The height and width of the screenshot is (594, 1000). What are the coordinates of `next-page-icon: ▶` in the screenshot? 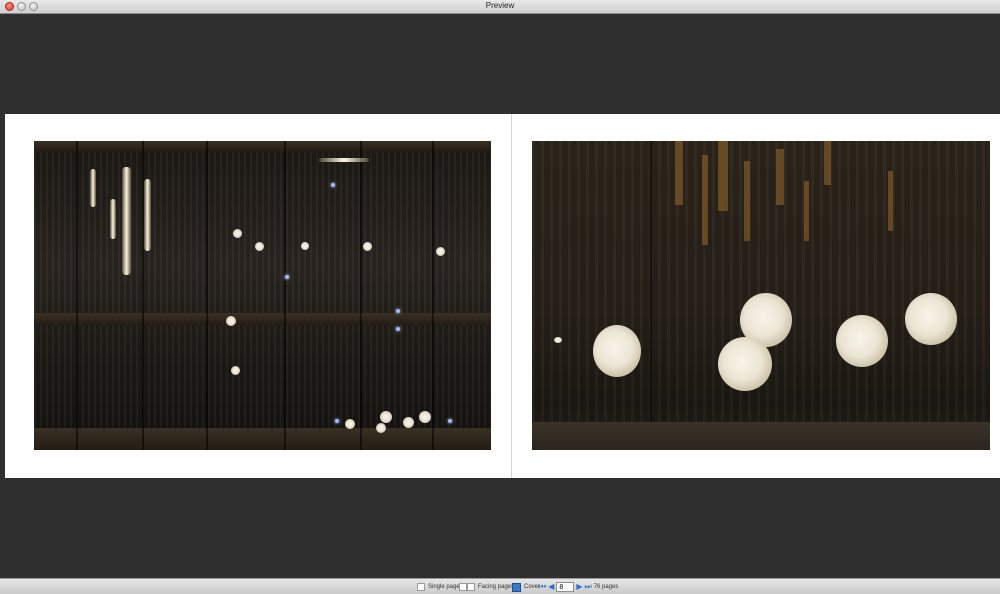 It's located at (579, 587).